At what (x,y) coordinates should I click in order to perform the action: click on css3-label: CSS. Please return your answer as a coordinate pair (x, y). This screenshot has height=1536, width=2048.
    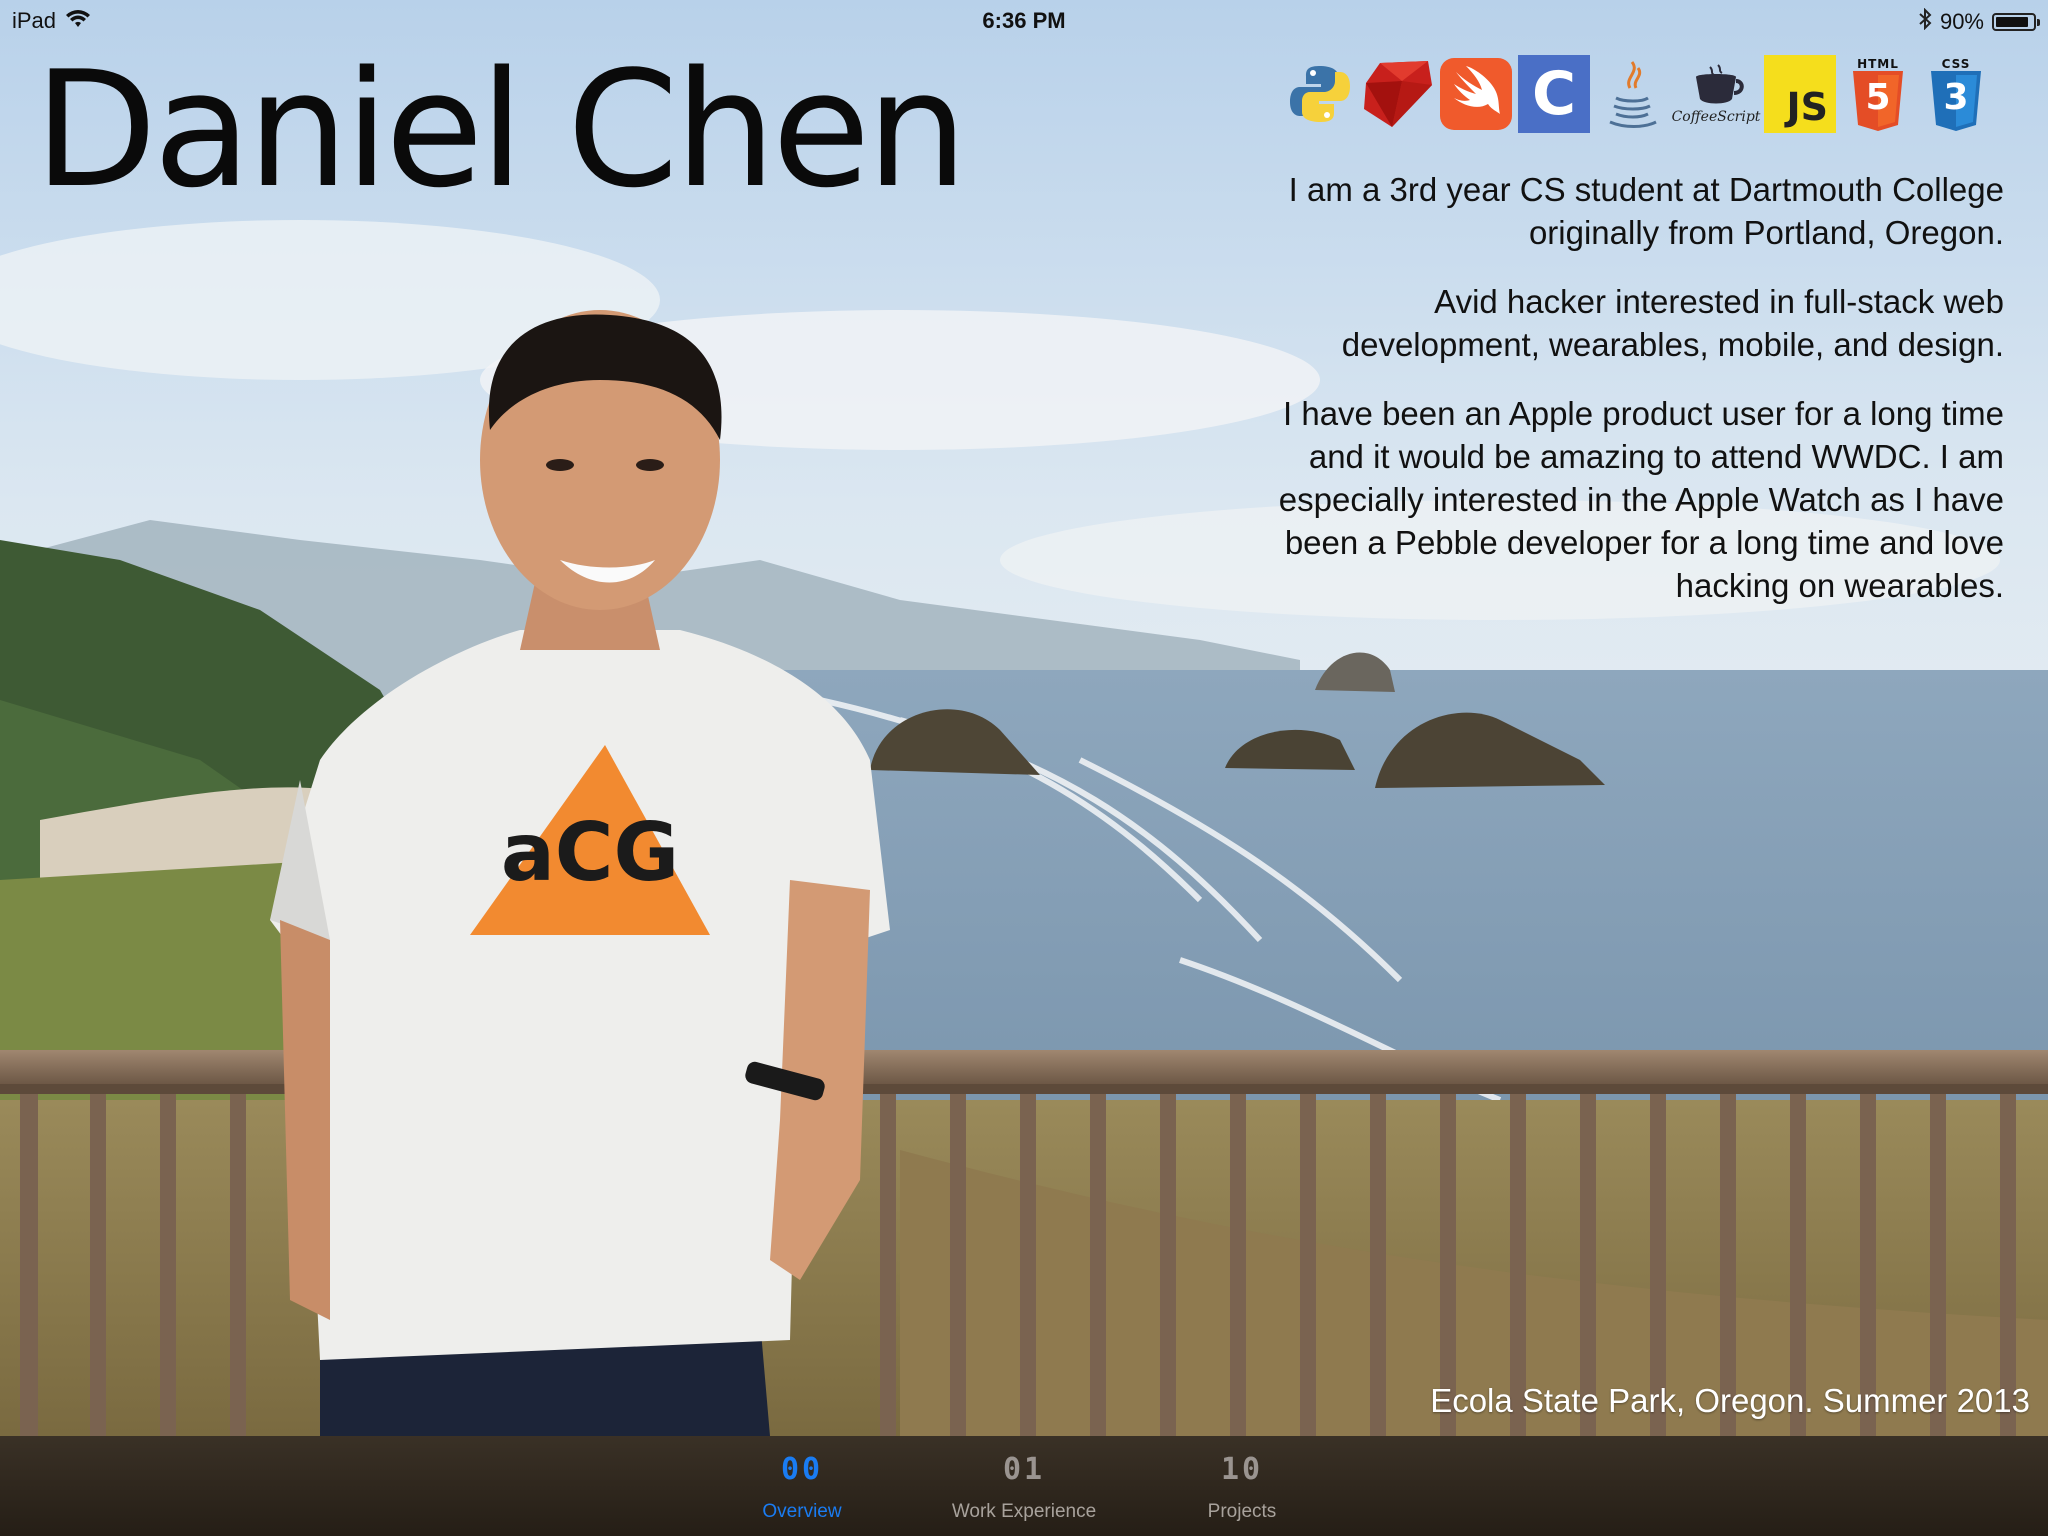
    Looking at the image, I should click on (1956, 64).